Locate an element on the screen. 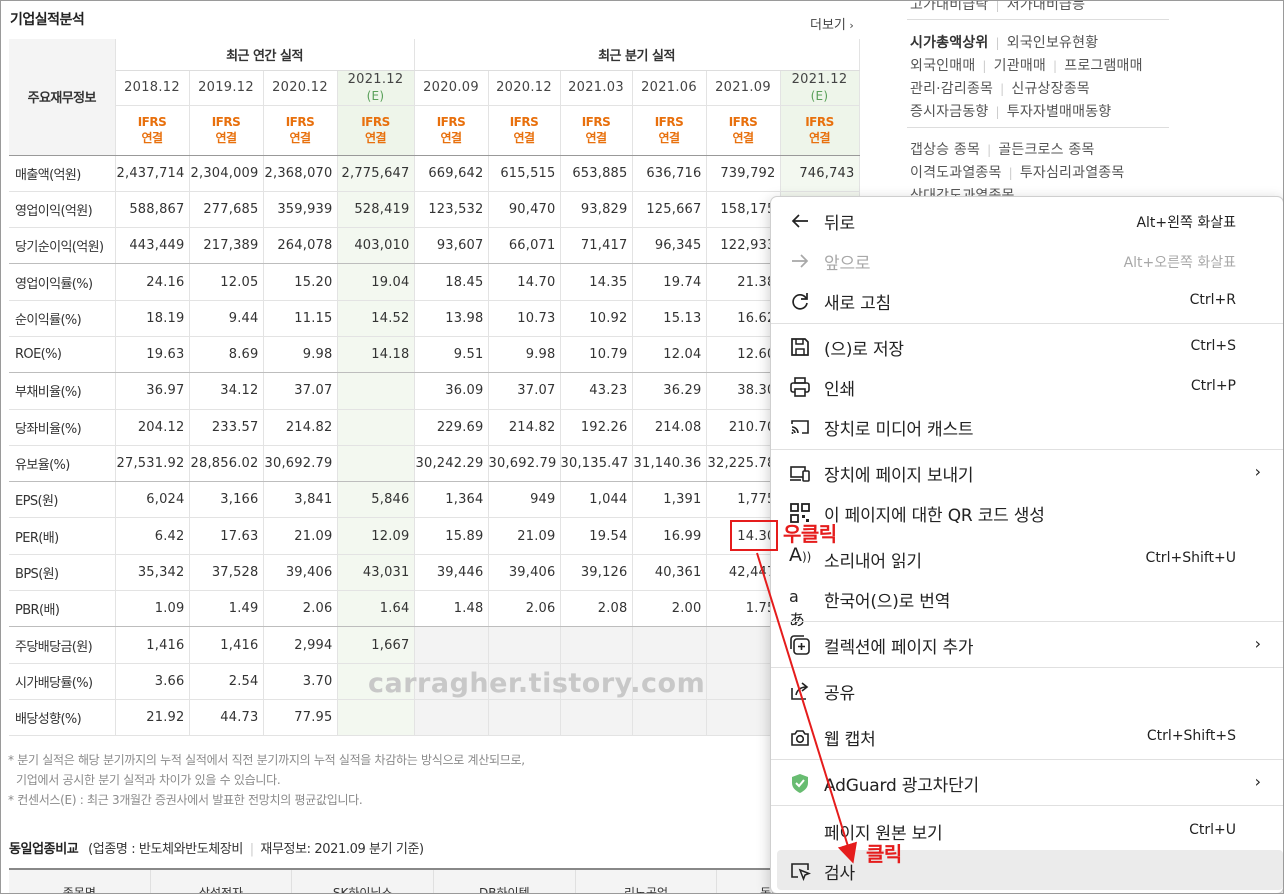 This screenshot has height=894, width=1284. table-cell: 1,044 is located at coordinates (596, 500).